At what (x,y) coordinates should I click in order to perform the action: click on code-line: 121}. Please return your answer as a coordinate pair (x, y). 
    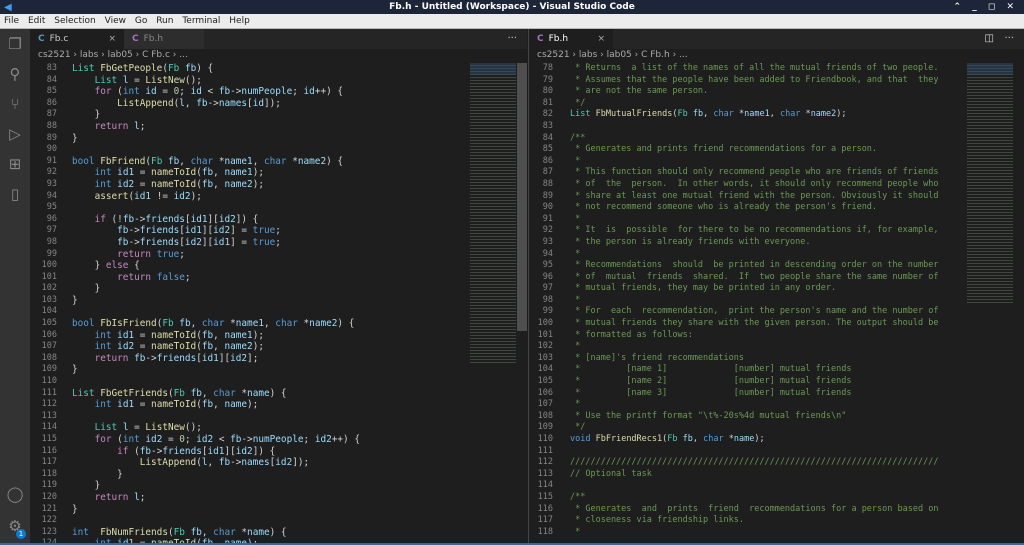
    Looking at the image, I should click on (278, 510).